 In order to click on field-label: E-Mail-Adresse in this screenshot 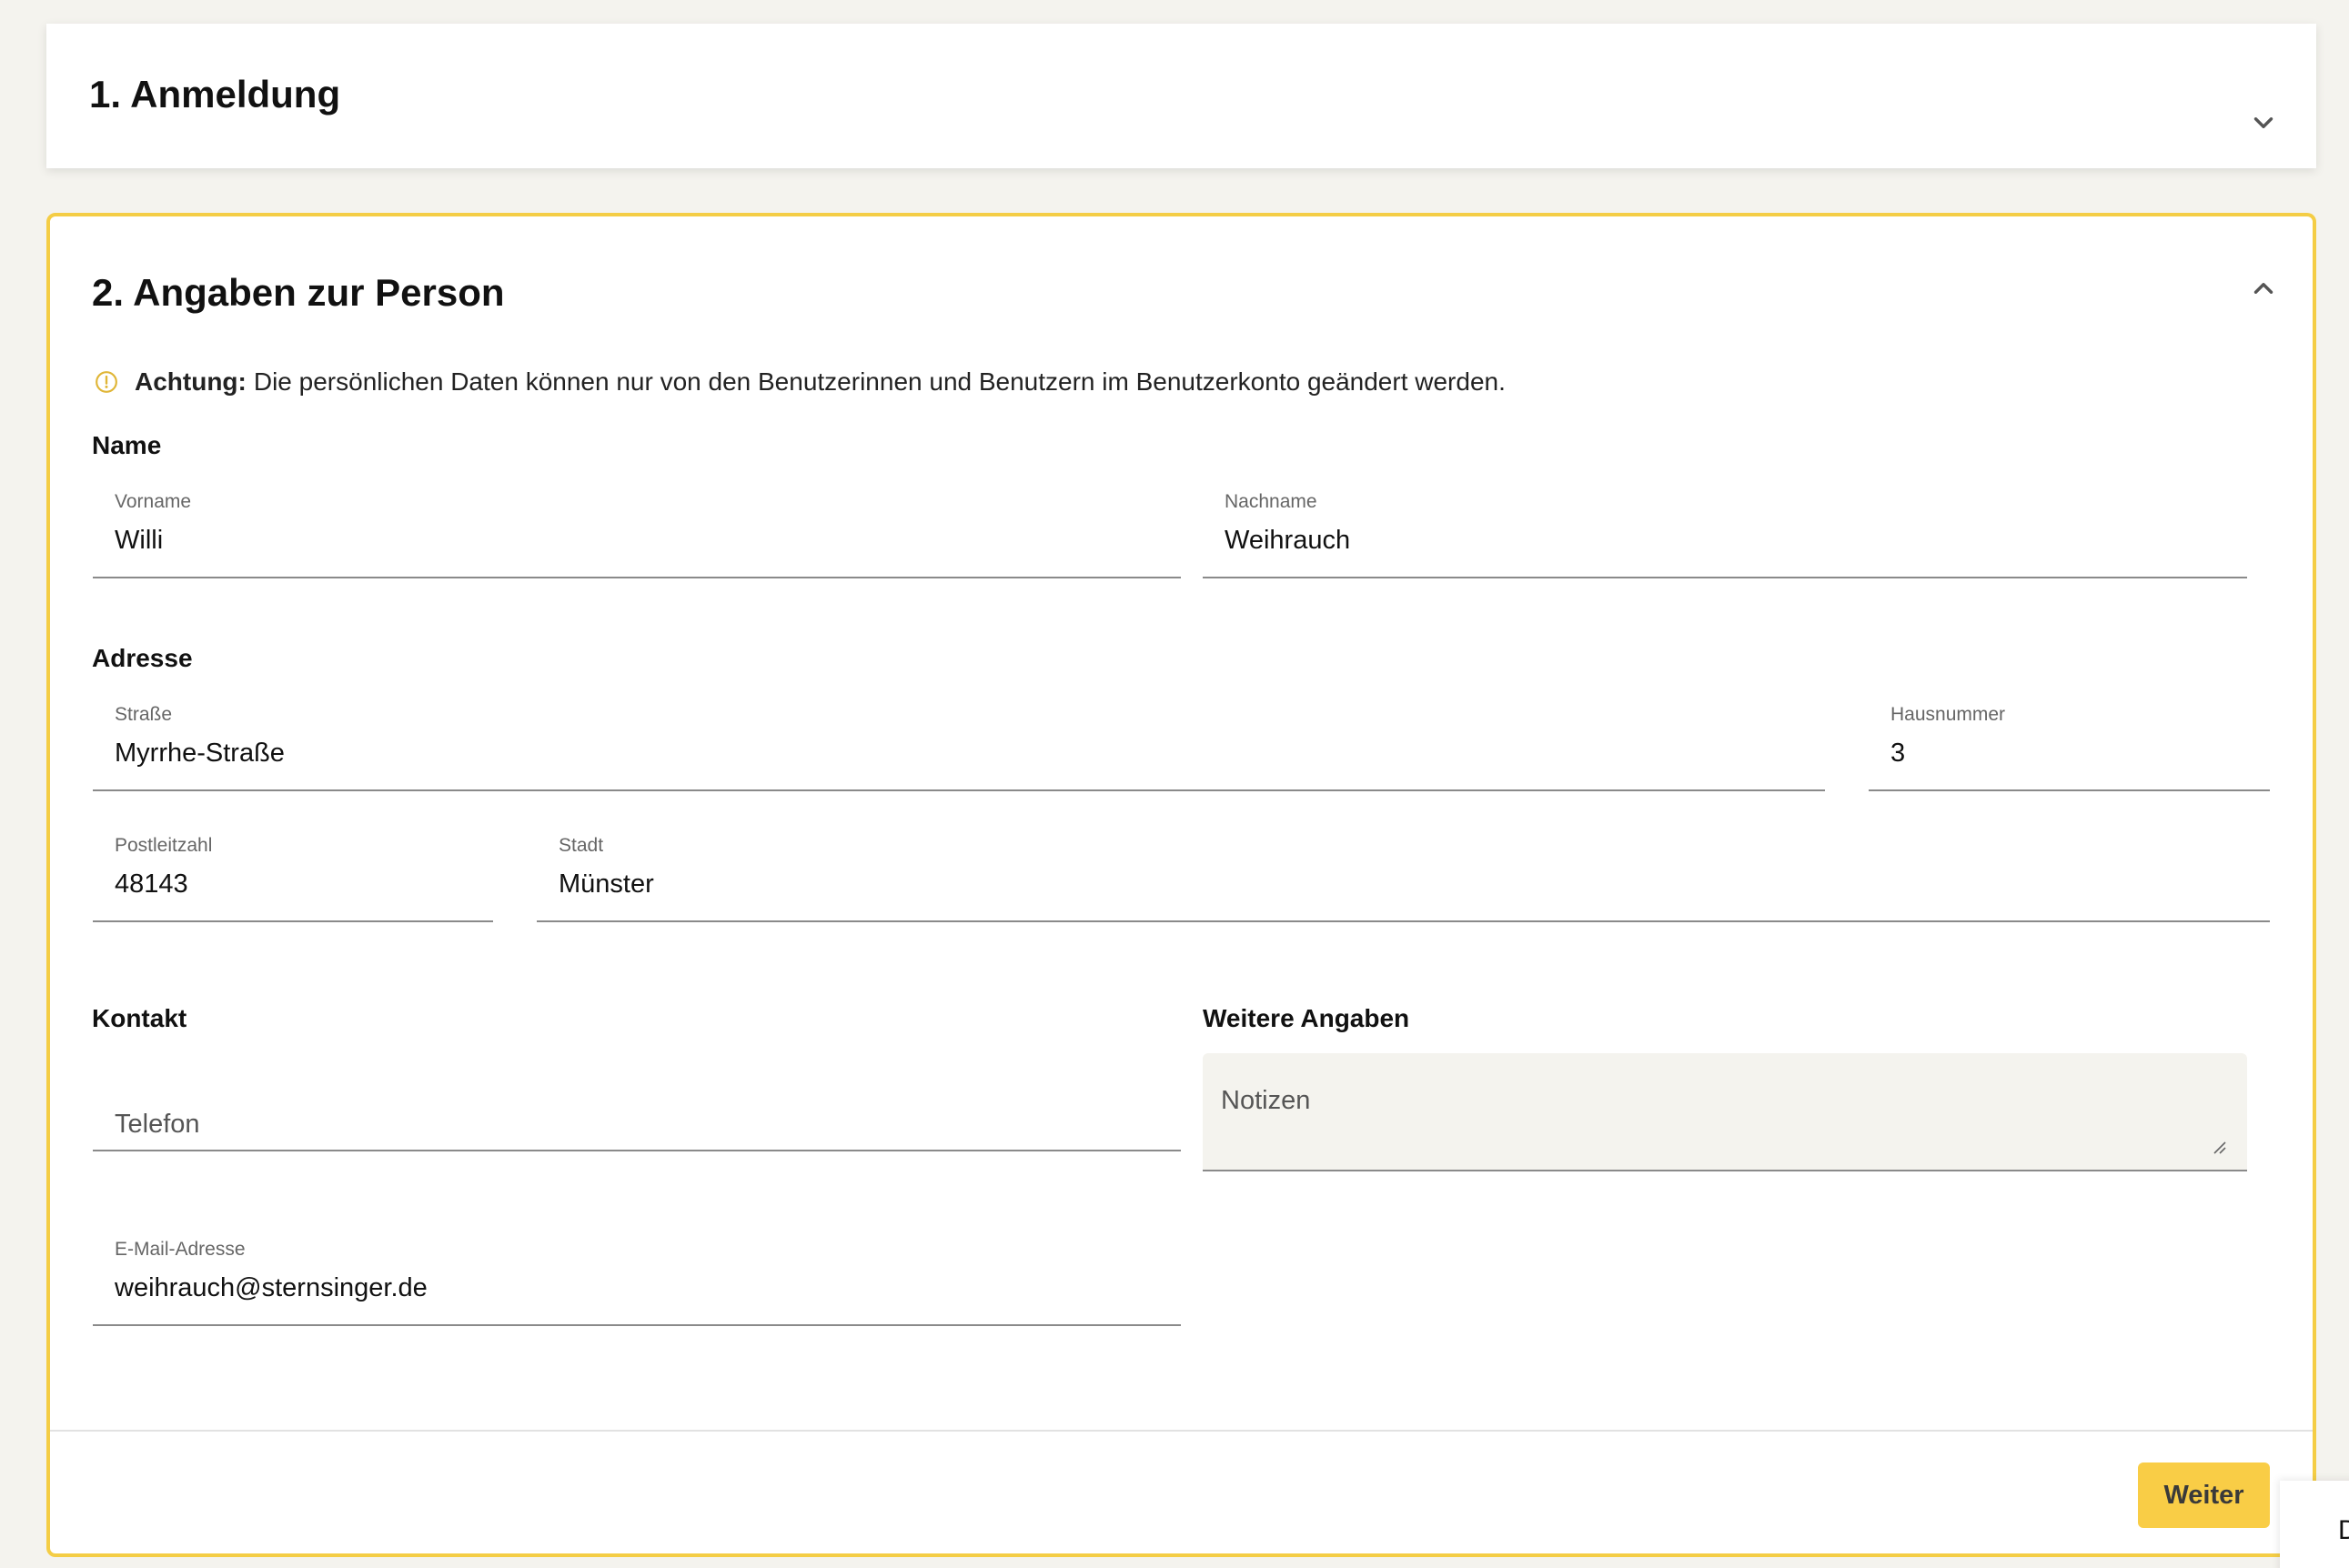, I will do `click(180, 1249)`.